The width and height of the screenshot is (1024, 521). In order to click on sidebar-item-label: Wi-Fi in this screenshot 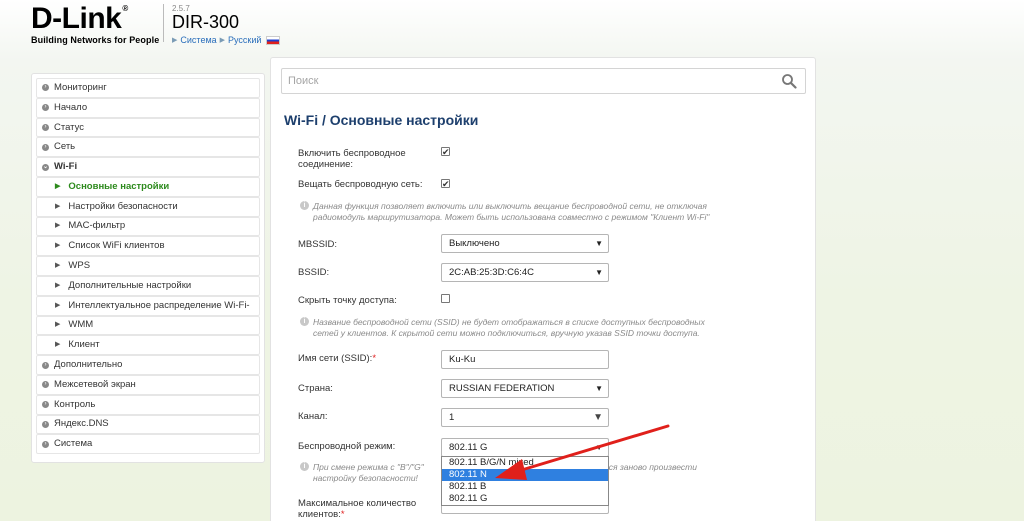, I will do `click(66, 167)`.